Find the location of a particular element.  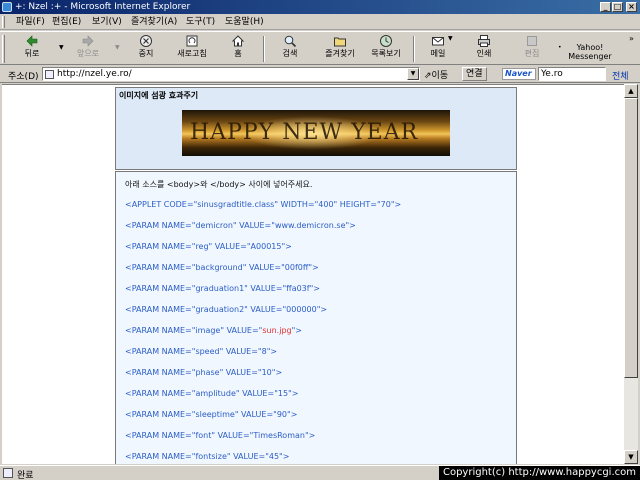

ie-window-icon is located at coordinates (7, 7).